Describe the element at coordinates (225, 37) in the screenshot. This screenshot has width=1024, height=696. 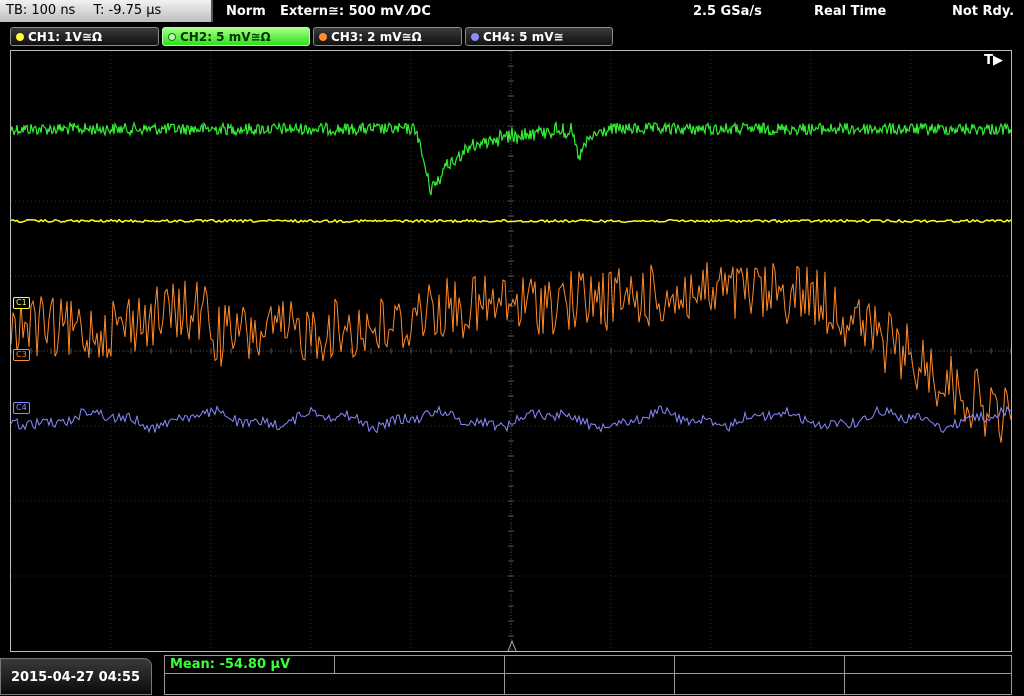
I see `channel-2-label: CH2: 5 mV≅Ω` at that location.